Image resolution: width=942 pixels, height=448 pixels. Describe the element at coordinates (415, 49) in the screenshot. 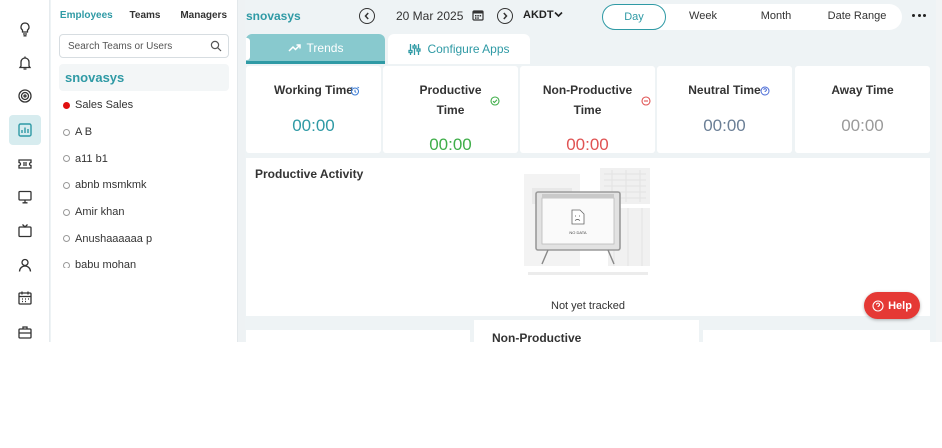

I see `sliders-icon` at that location.